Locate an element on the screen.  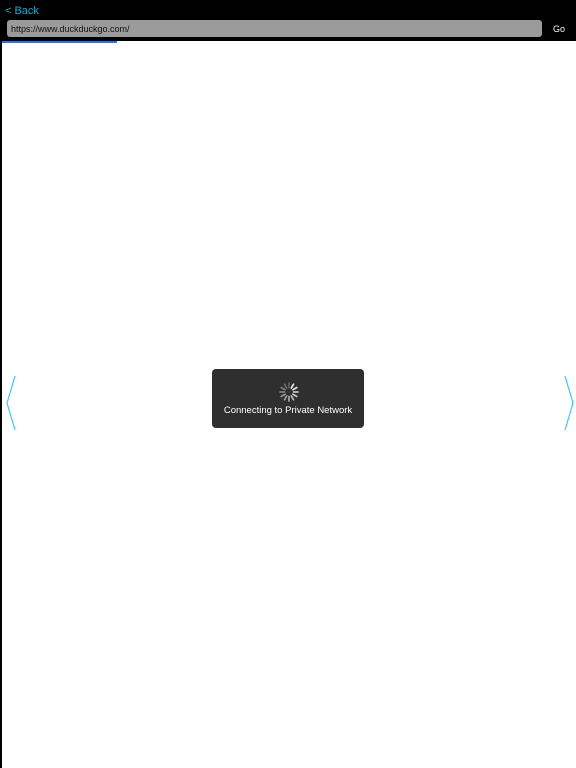
go-button: Go is located at coordinates (559, 29).